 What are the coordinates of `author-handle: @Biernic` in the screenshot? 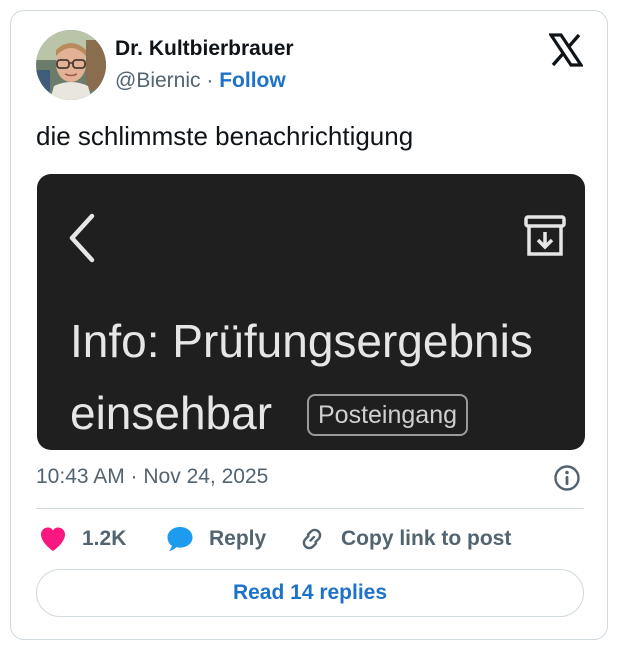 It's located at (158, 80).